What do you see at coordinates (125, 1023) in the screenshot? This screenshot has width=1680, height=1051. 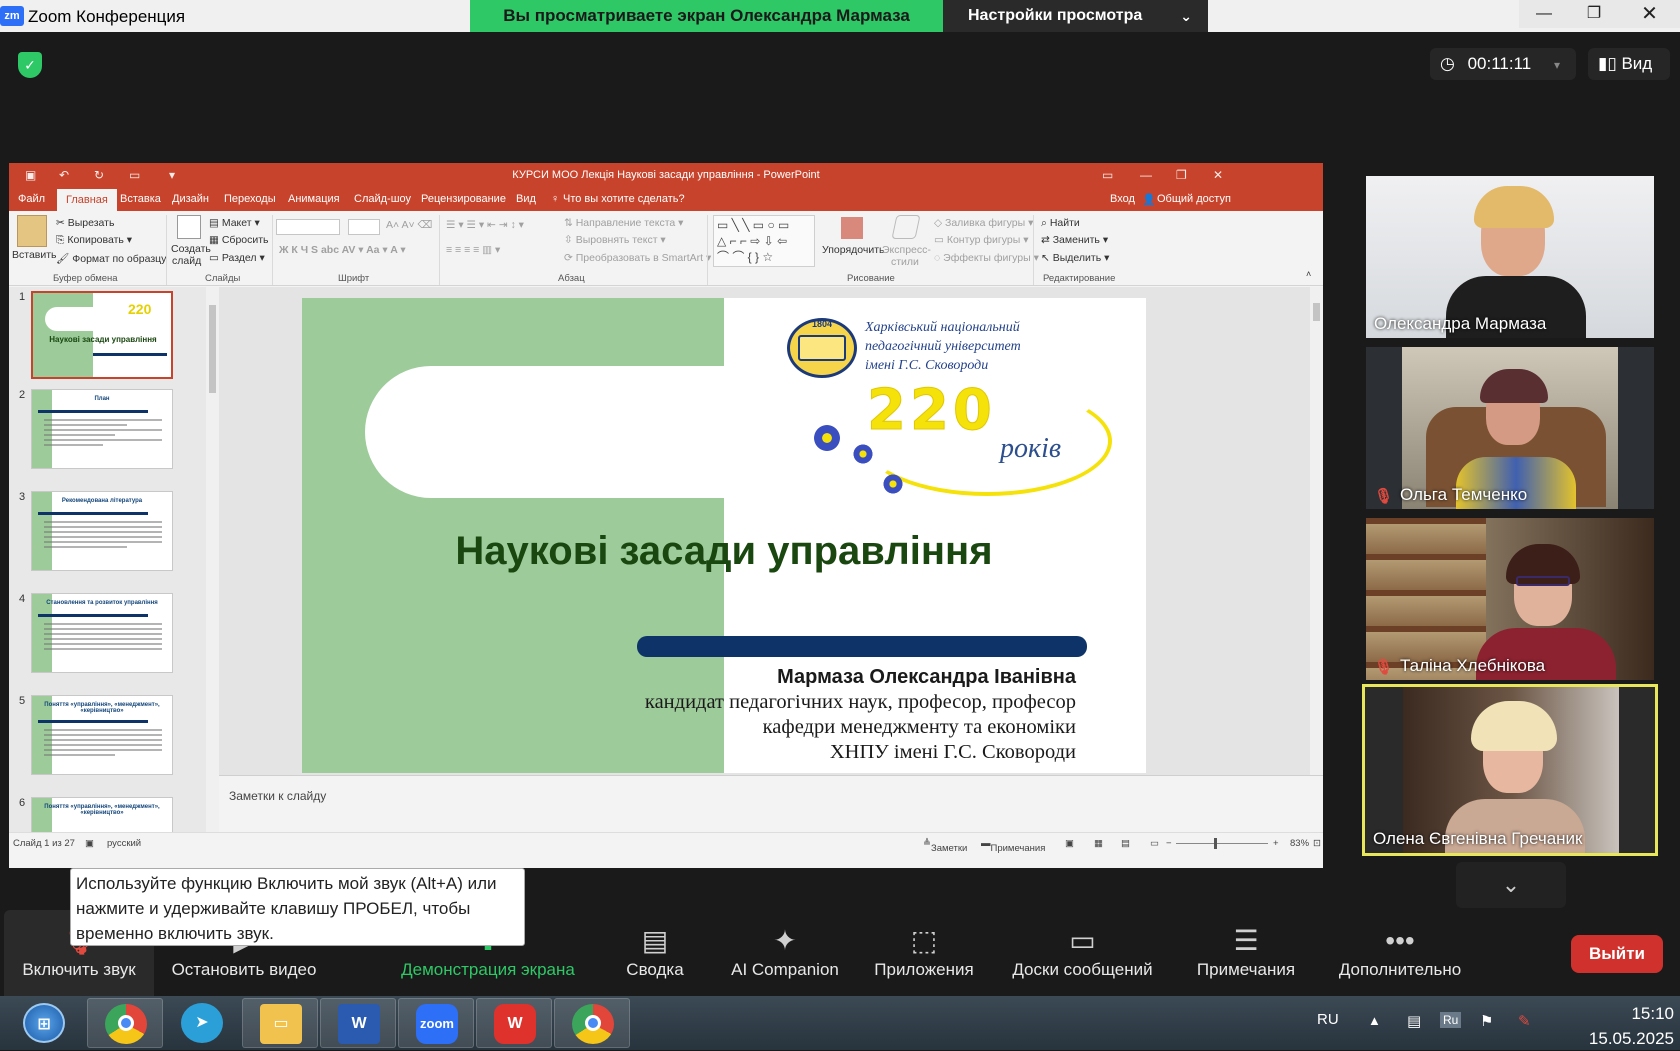 I see `taskbar-chrome` at bounding box center [125, 1023].